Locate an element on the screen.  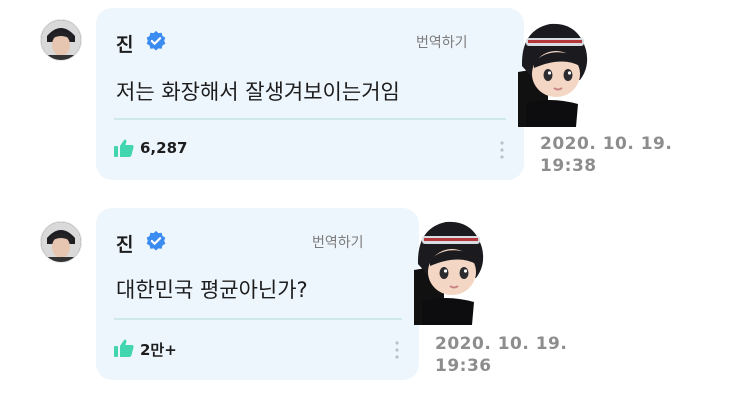
timestamp-date: 2020. 10. 19. is located at coordinates (501, 344).